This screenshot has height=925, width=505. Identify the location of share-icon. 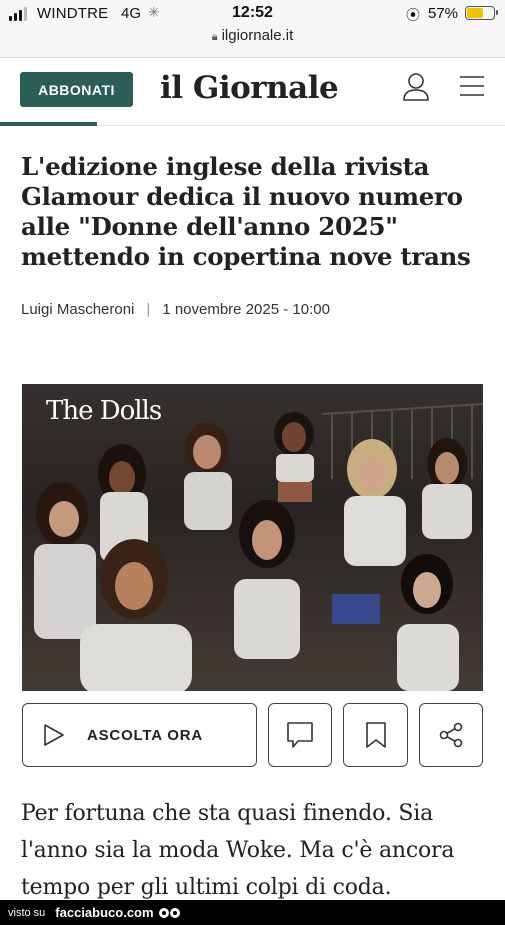
(451, 735).